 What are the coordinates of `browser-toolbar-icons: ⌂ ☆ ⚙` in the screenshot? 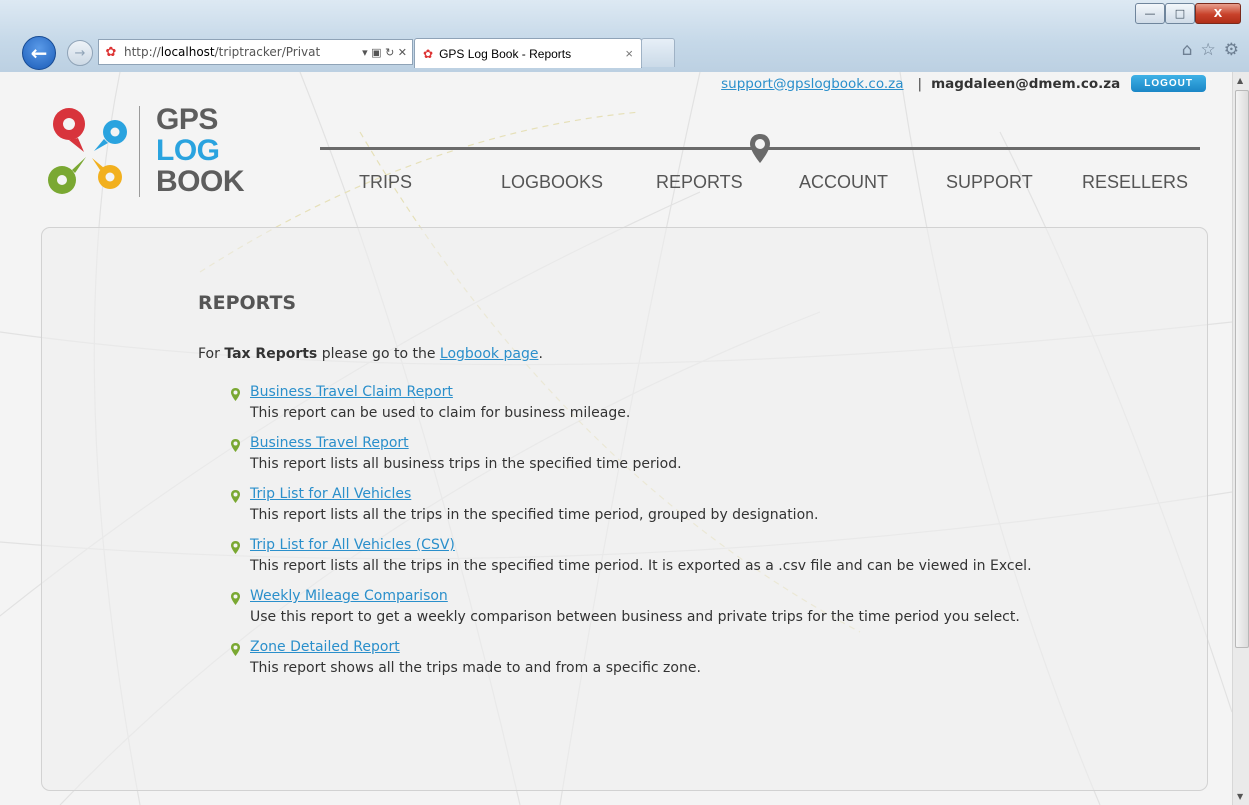 It's located at (1210, 50).